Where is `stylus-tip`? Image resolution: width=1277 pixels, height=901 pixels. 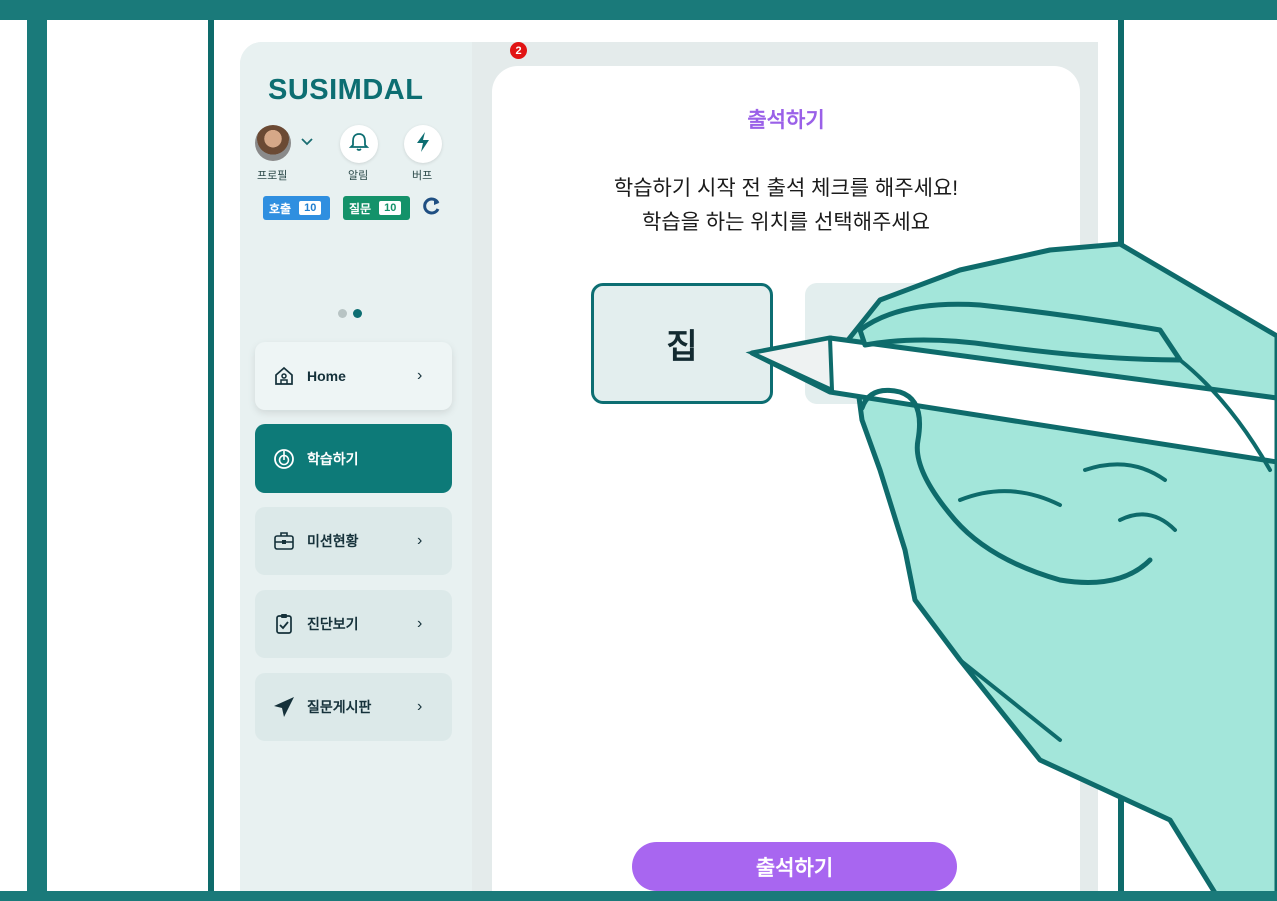
stylus-tip is located at coordinates (790, 364).